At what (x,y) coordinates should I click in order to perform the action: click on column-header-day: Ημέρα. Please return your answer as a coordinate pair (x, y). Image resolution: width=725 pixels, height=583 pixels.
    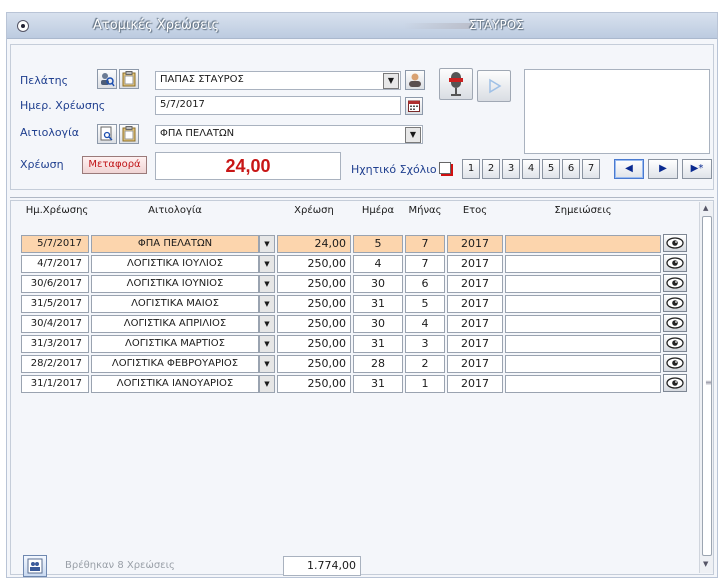
    Looking at the image, I should click on (378, 210).